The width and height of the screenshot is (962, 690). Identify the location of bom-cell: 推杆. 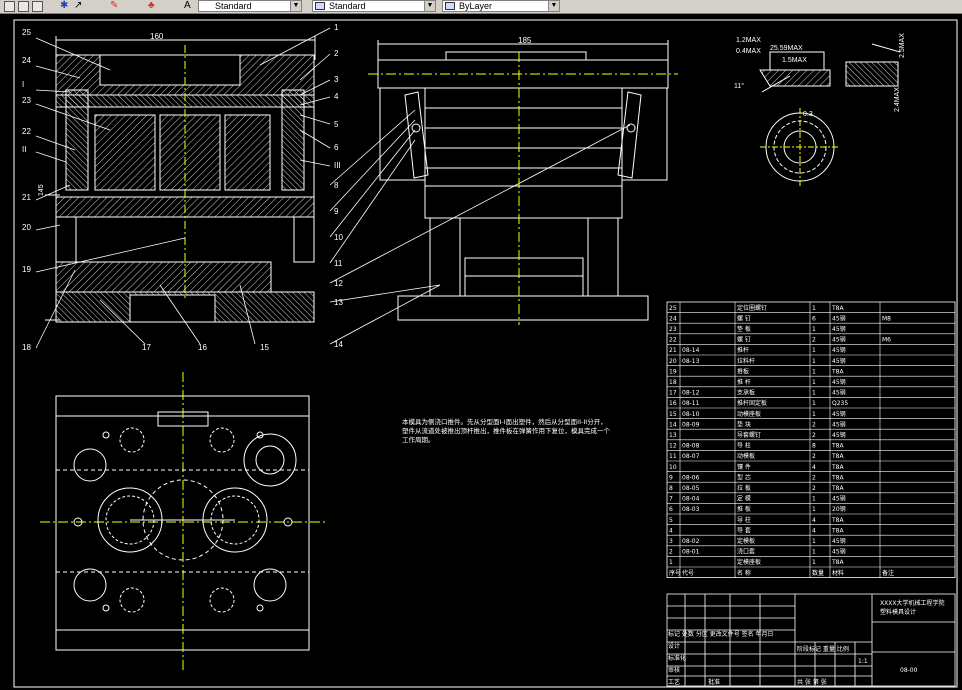
(743, 350).